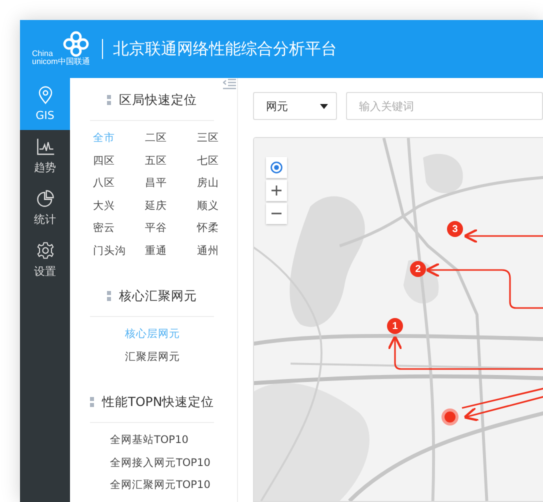 The image size is (543, 502). I want to click on pie-chart-icon, so click(45, 198).